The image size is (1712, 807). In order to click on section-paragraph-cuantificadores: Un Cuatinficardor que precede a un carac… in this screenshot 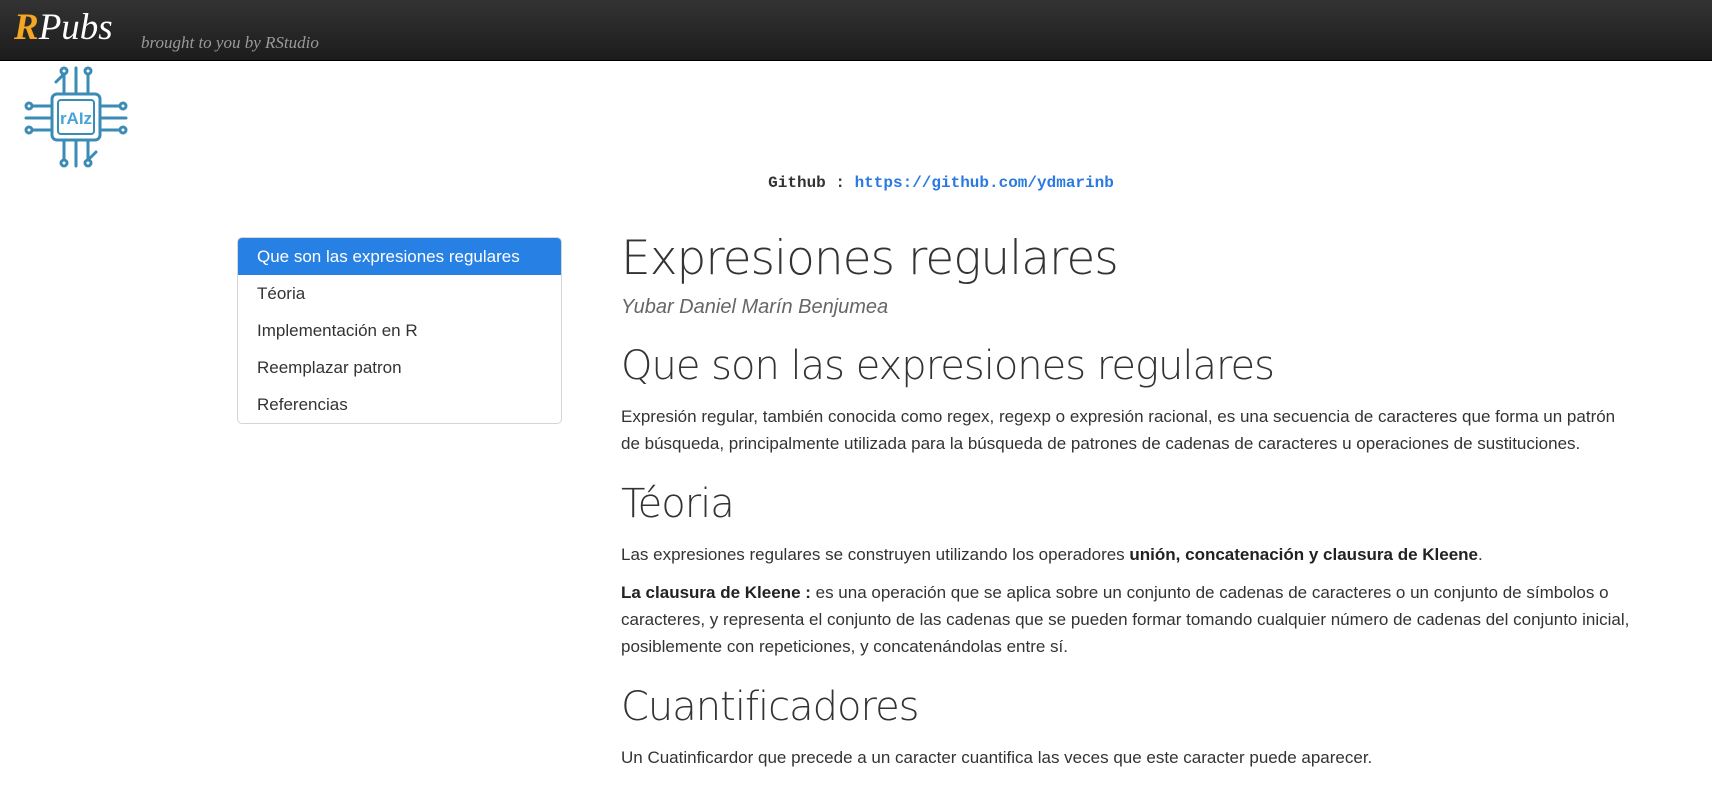, I will do `click(997, 757)`.